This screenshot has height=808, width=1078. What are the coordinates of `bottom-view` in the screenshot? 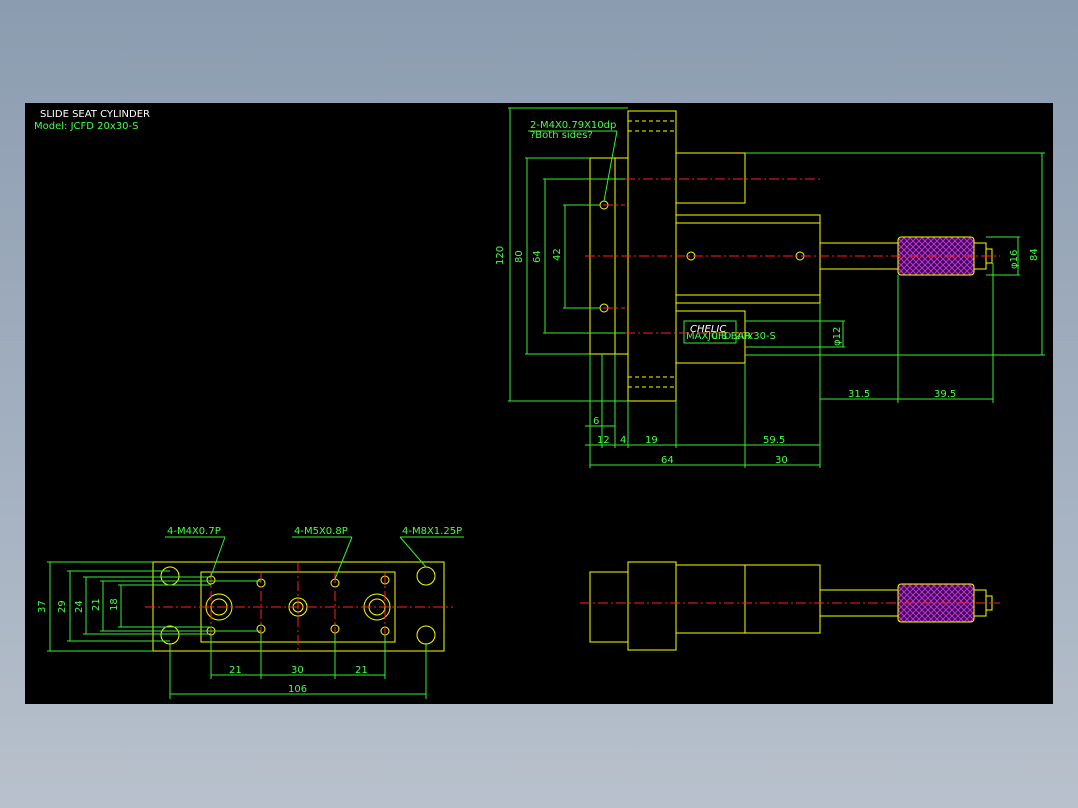 It's located at (299, 606).